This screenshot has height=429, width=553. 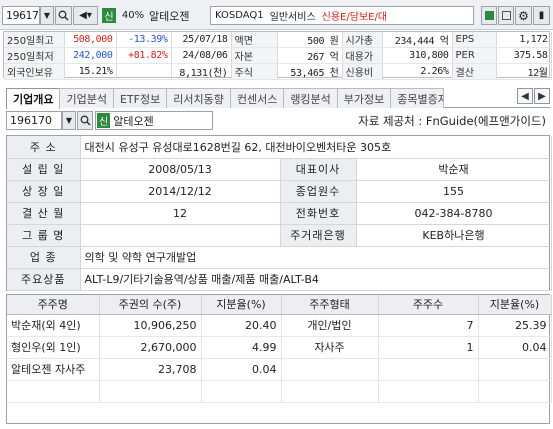 I want to click on industry-value: 의학 및 약학 연구개발업, so click(x=316, y=257).